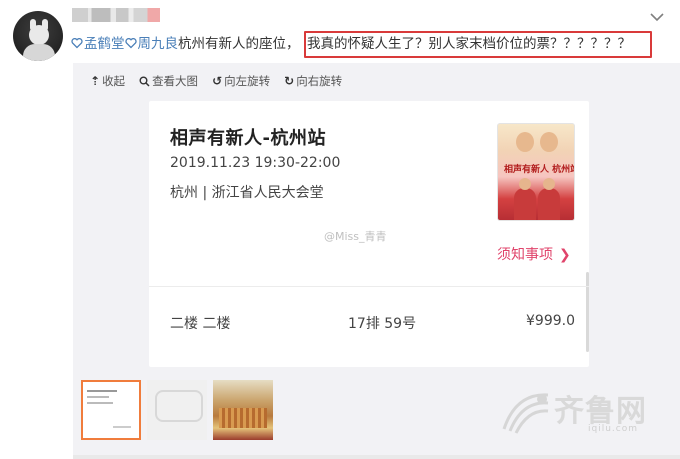 The width and height of the screenshot is (680, 459). Describe the element at coordinates (534, 254) in the screenshot. I see `notice-link: 须知事项 ❯` at that location.